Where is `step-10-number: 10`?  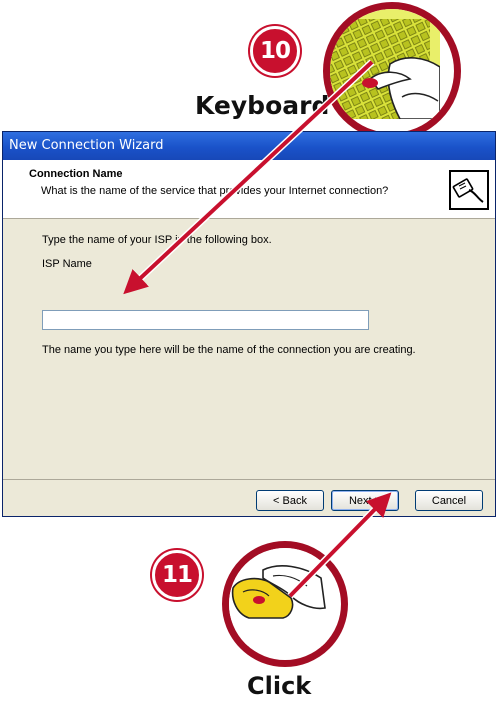 step-10-number: 10 is located at coordinates (275, 51).